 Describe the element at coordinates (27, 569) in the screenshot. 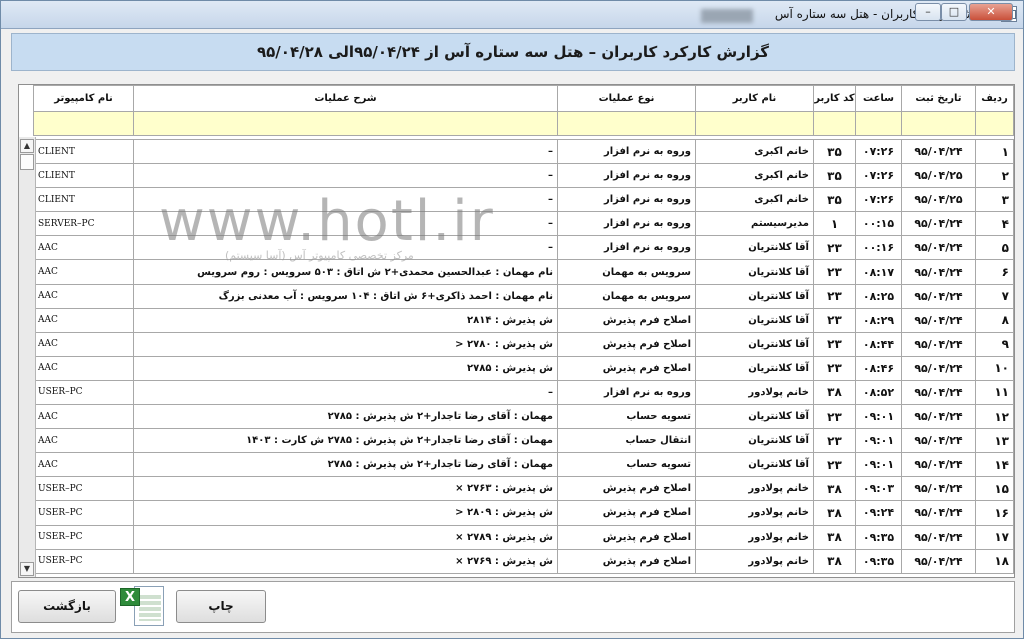

I see `scroll-down-icon: ▼` at that location.